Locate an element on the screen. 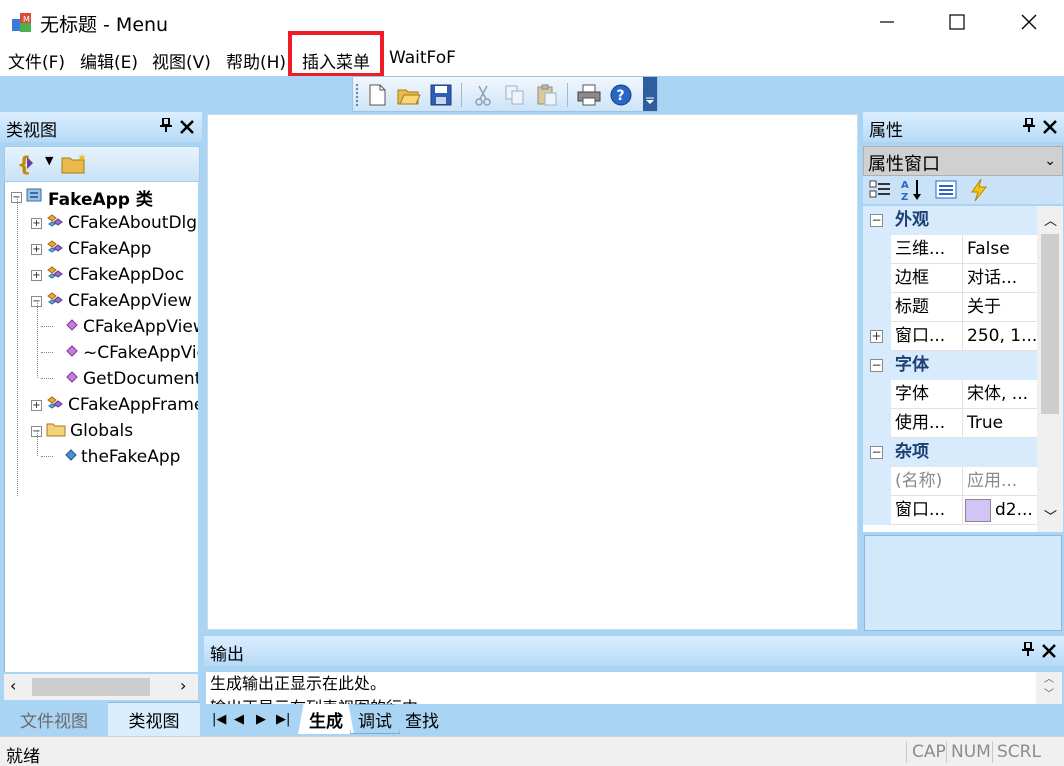  menu-edit: 编辑(E) is located at coordinates (109, 60).